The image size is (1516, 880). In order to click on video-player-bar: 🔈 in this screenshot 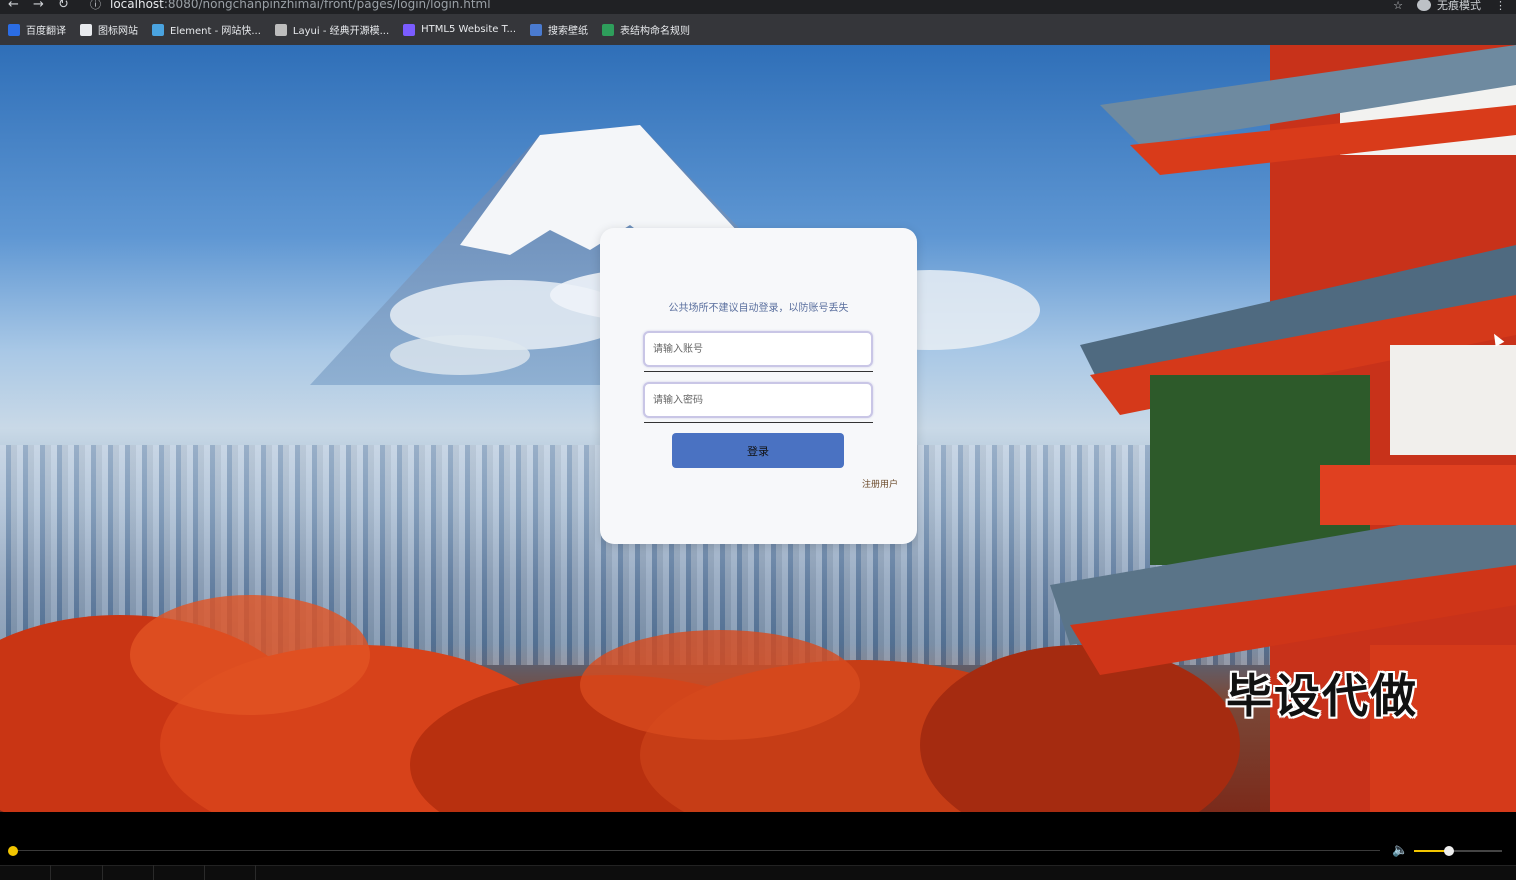, I will do `click(758, 846)`.